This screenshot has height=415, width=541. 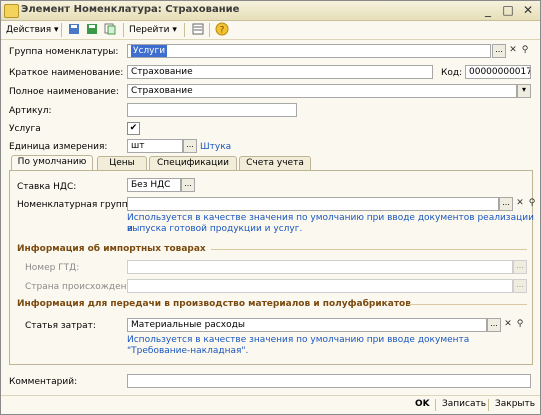 What do you see at coordinates (83, 287) in the screenshot?
I see `country-label: Страна происхождения:` at bounding box center [83, 287].